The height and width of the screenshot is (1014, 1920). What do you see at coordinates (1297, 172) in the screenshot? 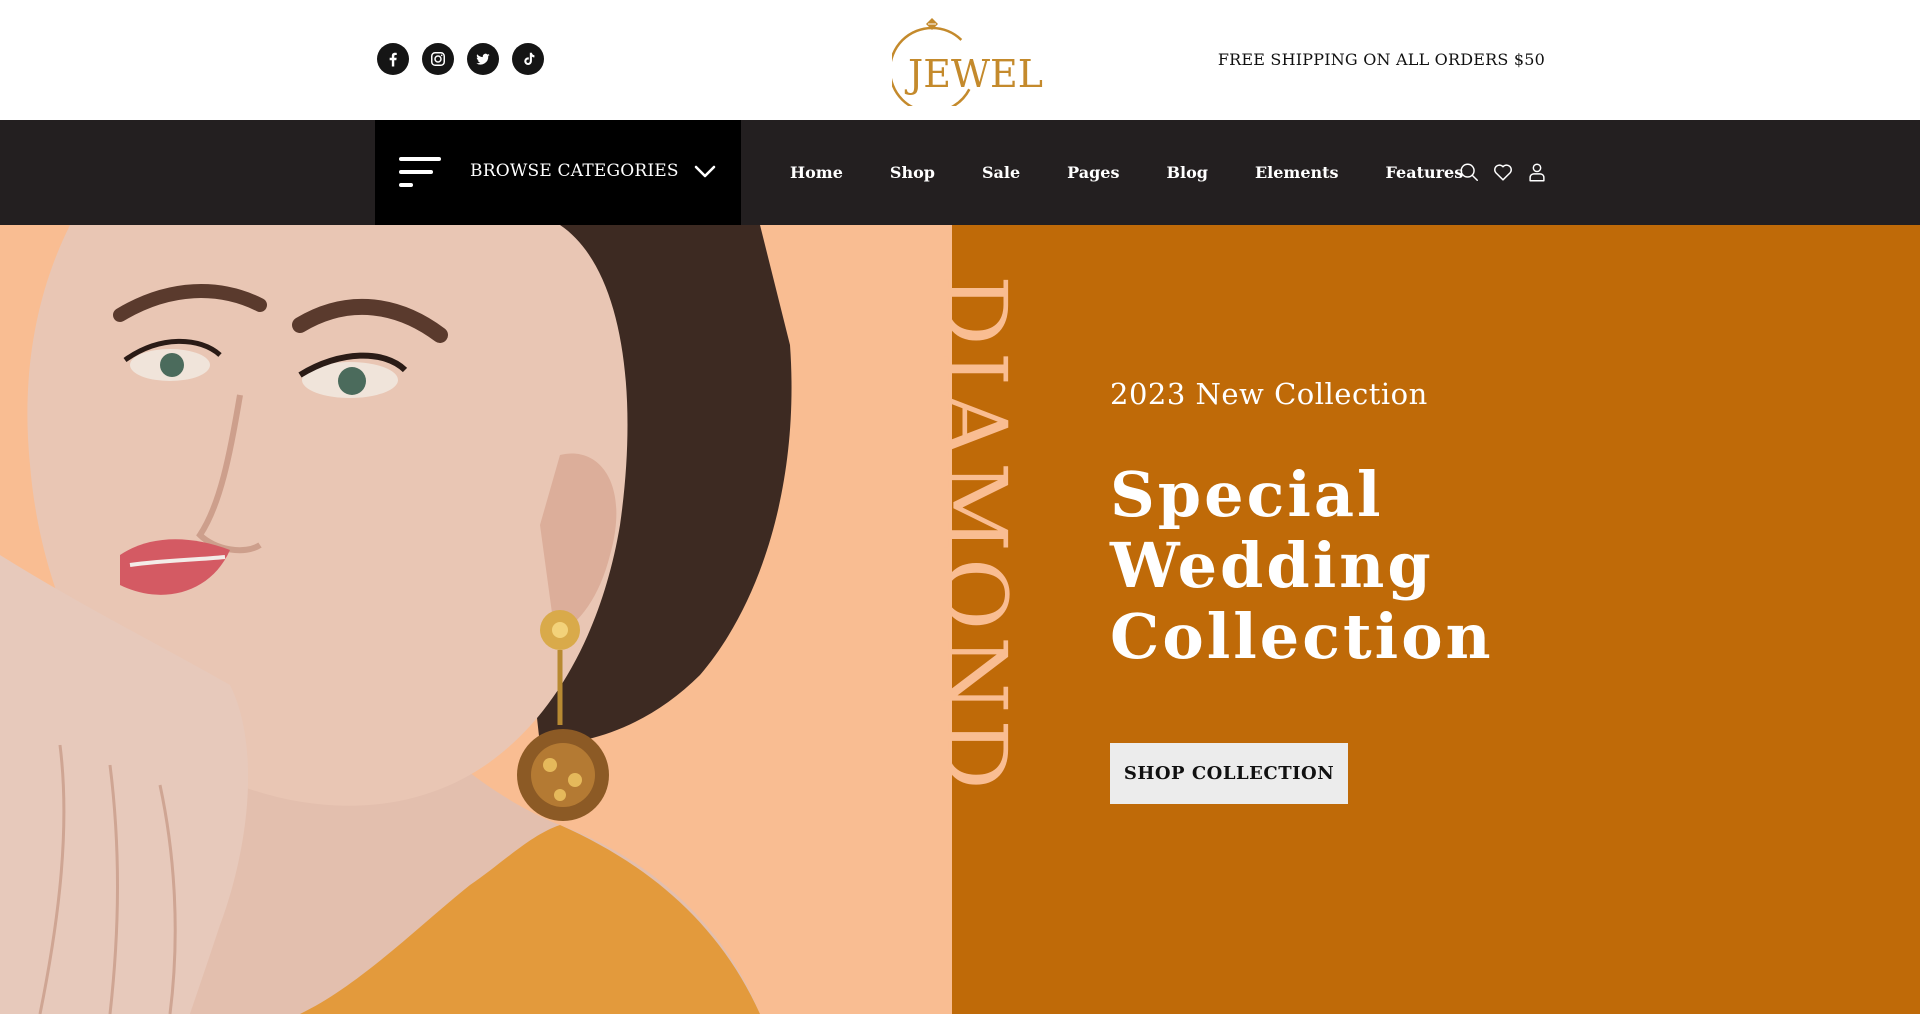
I see `nav-elements: Elements` at bounding box center [1297, 172].